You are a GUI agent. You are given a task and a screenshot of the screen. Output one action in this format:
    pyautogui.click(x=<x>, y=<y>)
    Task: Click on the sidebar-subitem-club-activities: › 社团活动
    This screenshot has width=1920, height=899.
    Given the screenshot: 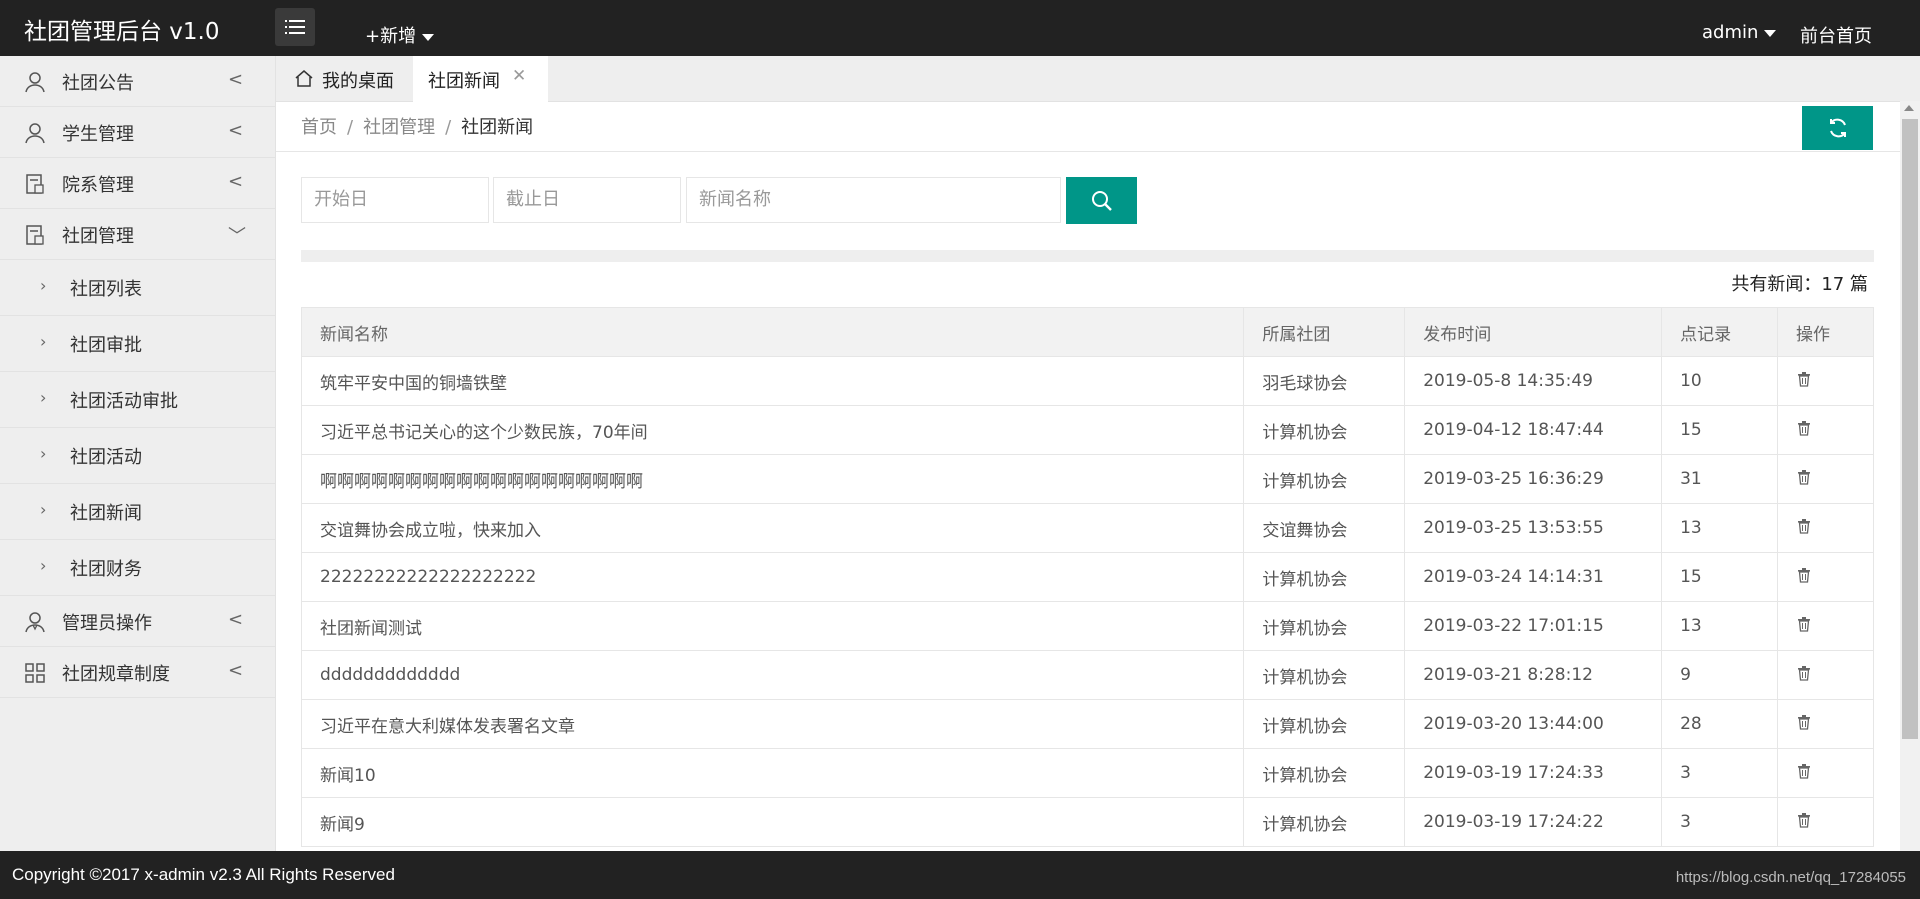 What is the action you would take?
    pyautogui.click(x=137, y=456)
    